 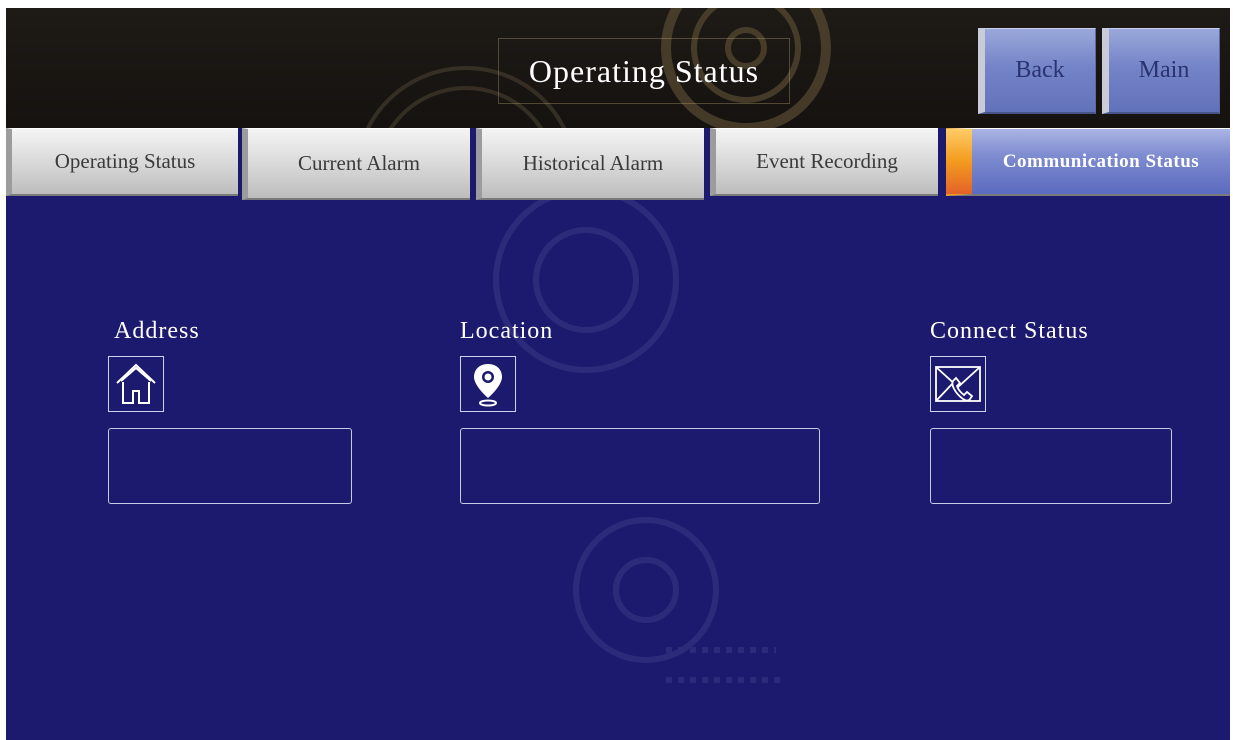 What do you see at coordinates (1009, 331) in the screenshot?
I see `connect-status-label: Connect Status` at bounding box center [1009, 331].